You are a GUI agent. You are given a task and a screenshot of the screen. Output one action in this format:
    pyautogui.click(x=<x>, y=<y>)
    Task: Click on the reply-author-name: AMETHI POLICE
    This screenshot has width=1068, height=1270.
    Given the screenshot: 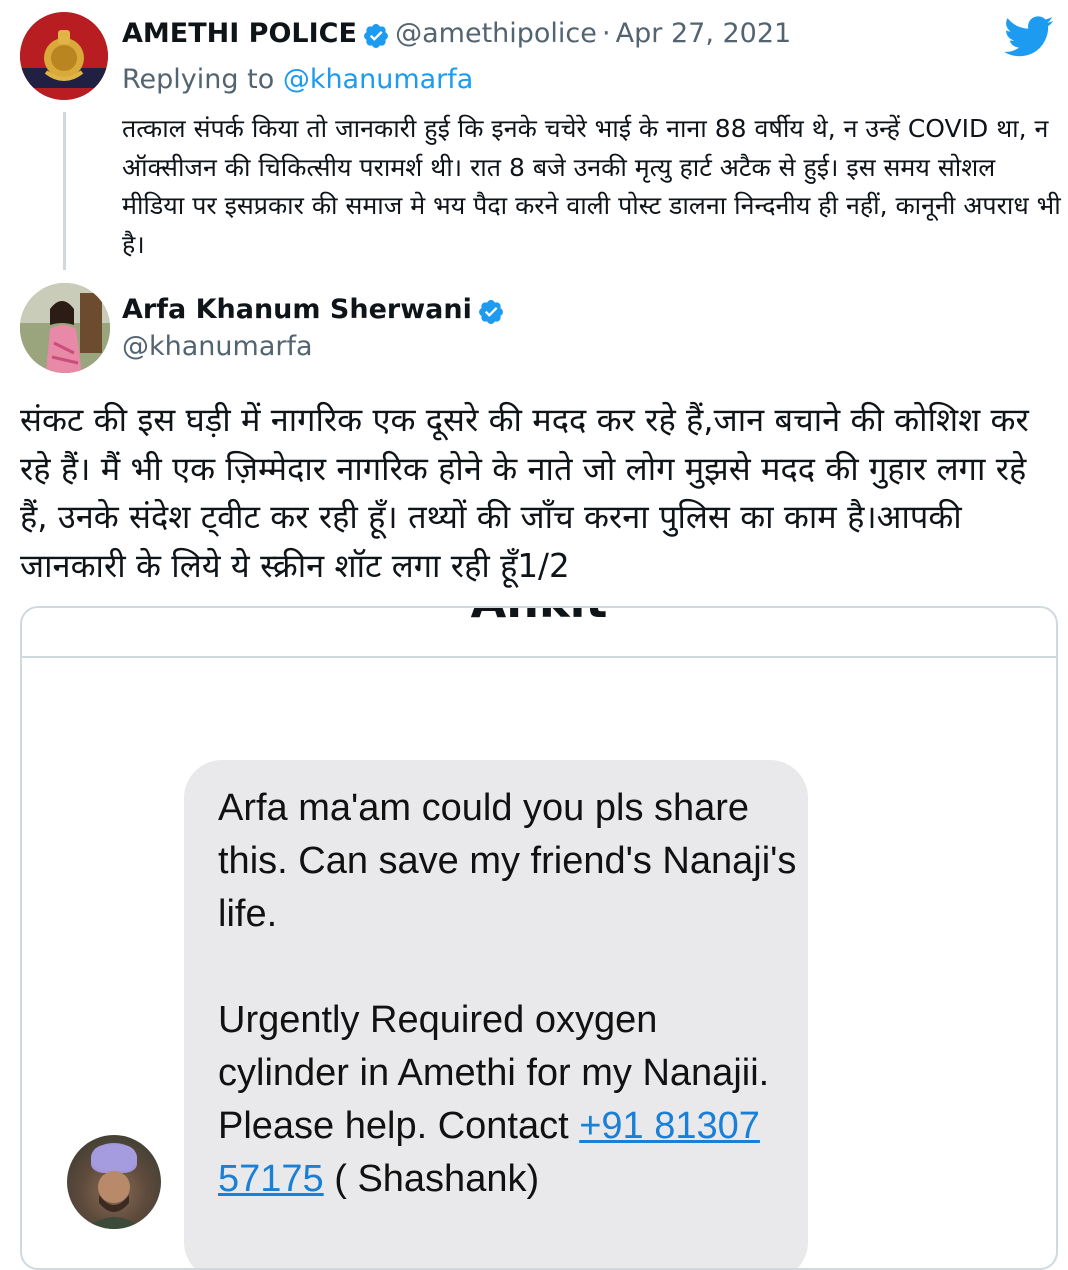 What is the action you would take?
    pyautogui.click(x=239, y=33)
    